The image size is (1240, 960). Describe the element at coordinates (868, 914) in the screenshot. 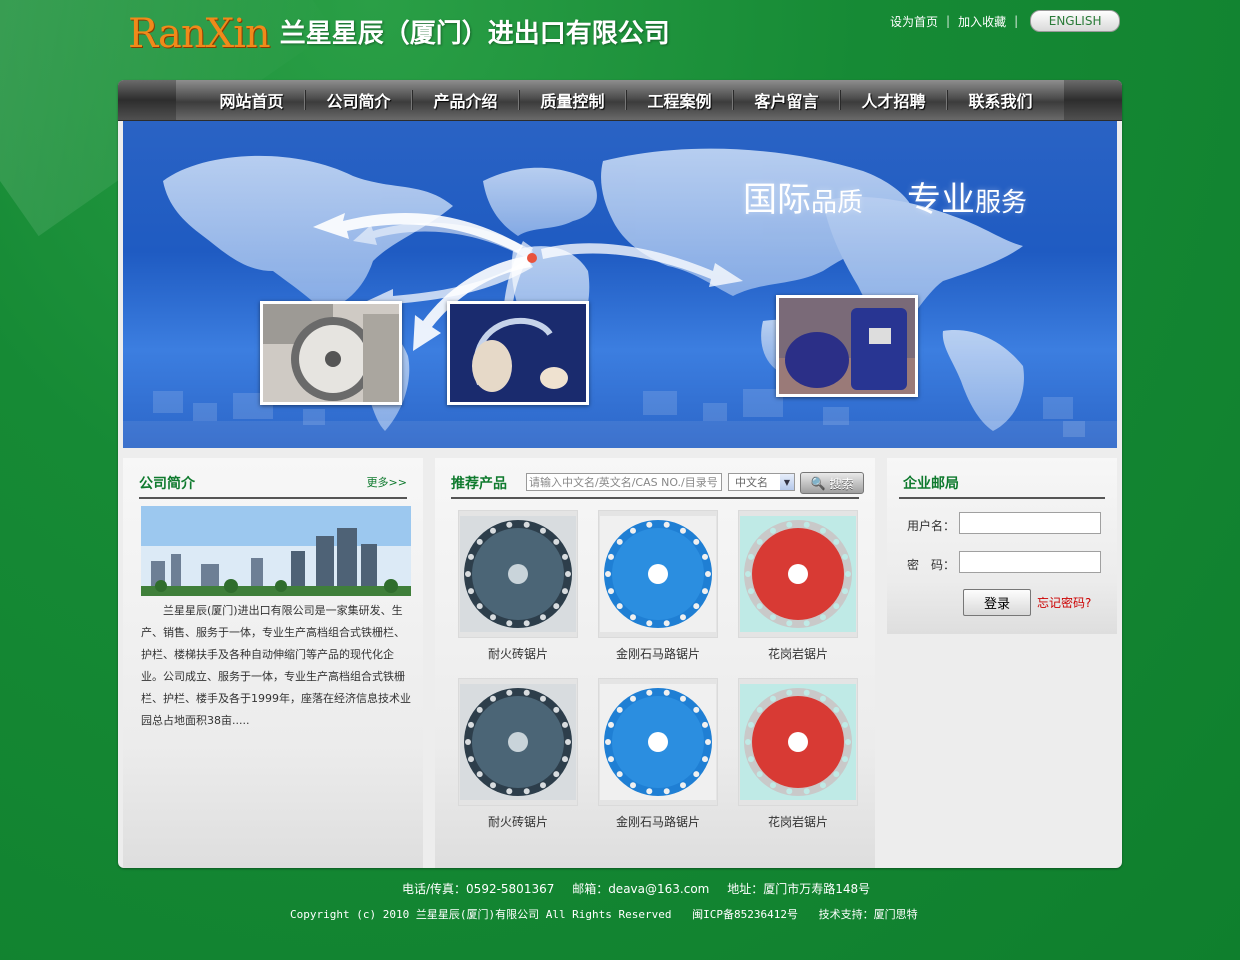

I see `footer-support: 技术支持：厦门思特` at that location.